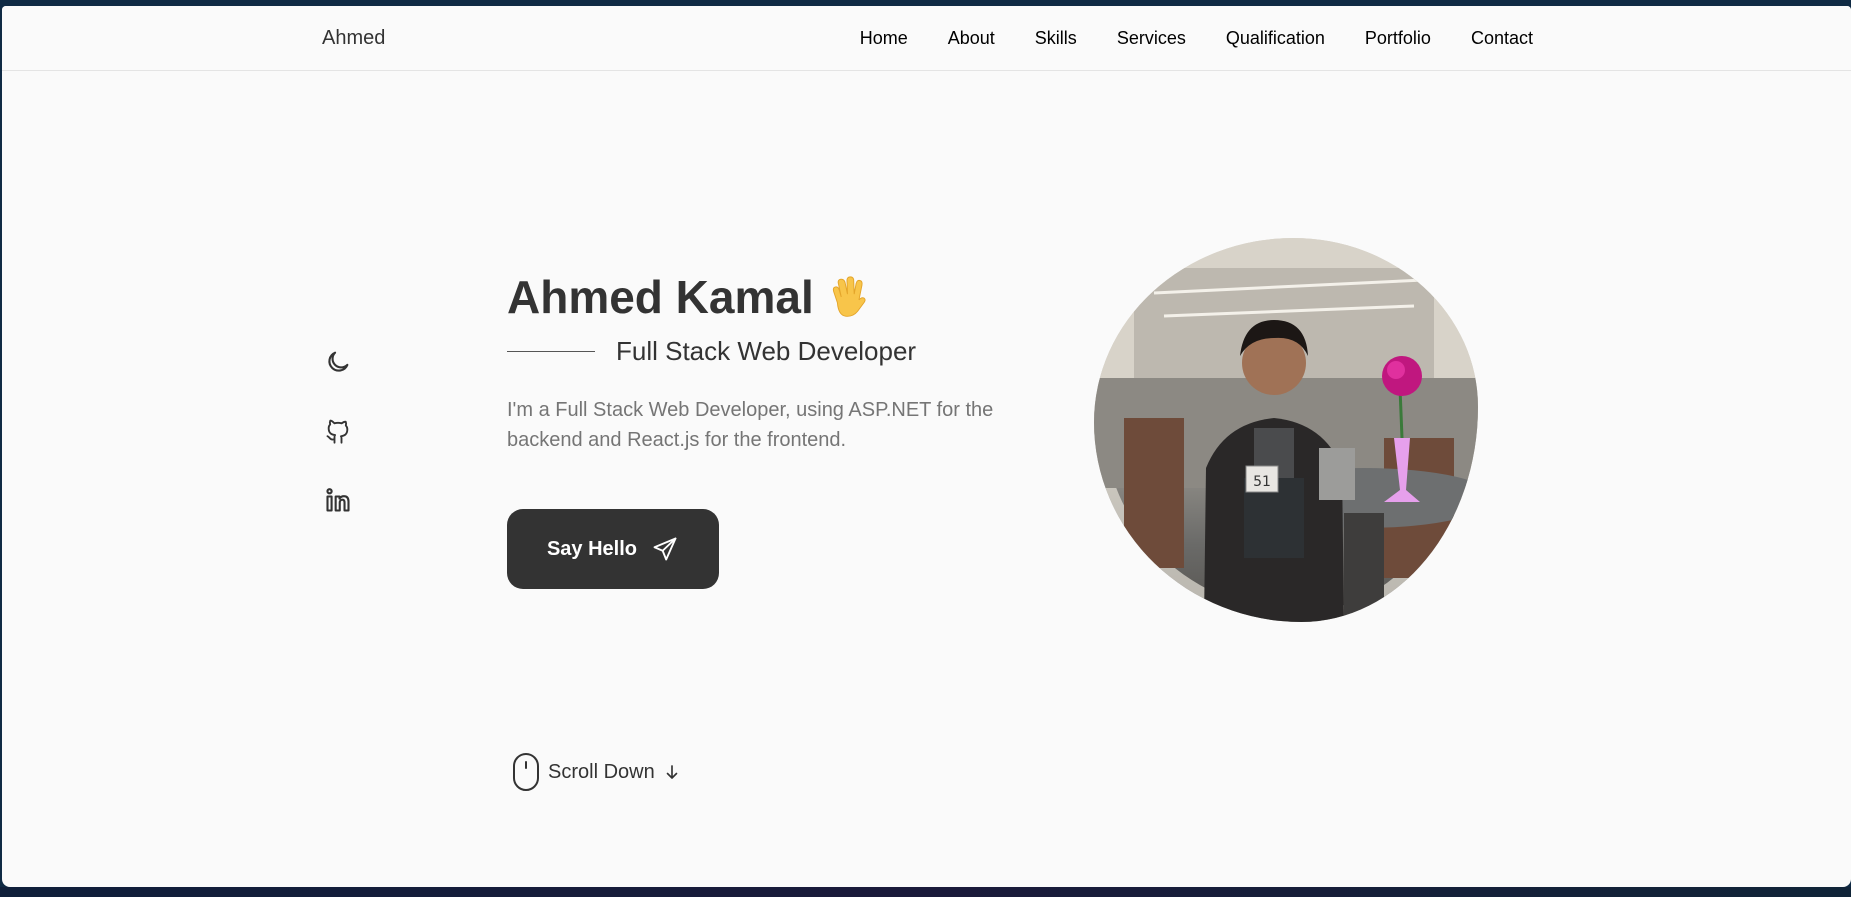  What do you see at coordinates (1502, 38) in the screenshot?
I see `nav-contact: Contact` at bounding box center [1502, 38].